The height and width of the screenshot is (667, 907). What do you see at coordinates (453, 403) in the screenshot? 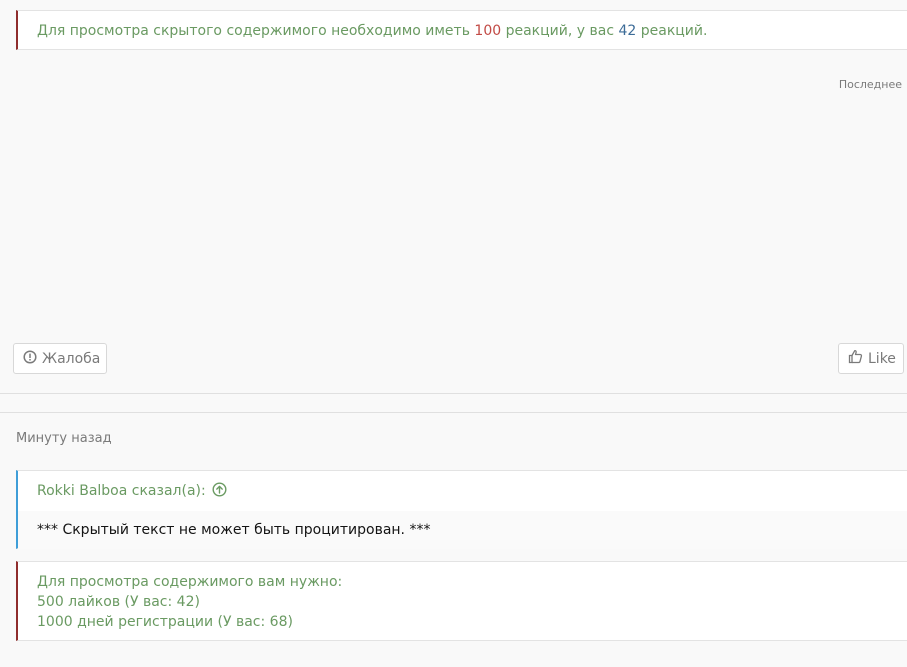
I see `post-gap` at bounding box center [453, 403].